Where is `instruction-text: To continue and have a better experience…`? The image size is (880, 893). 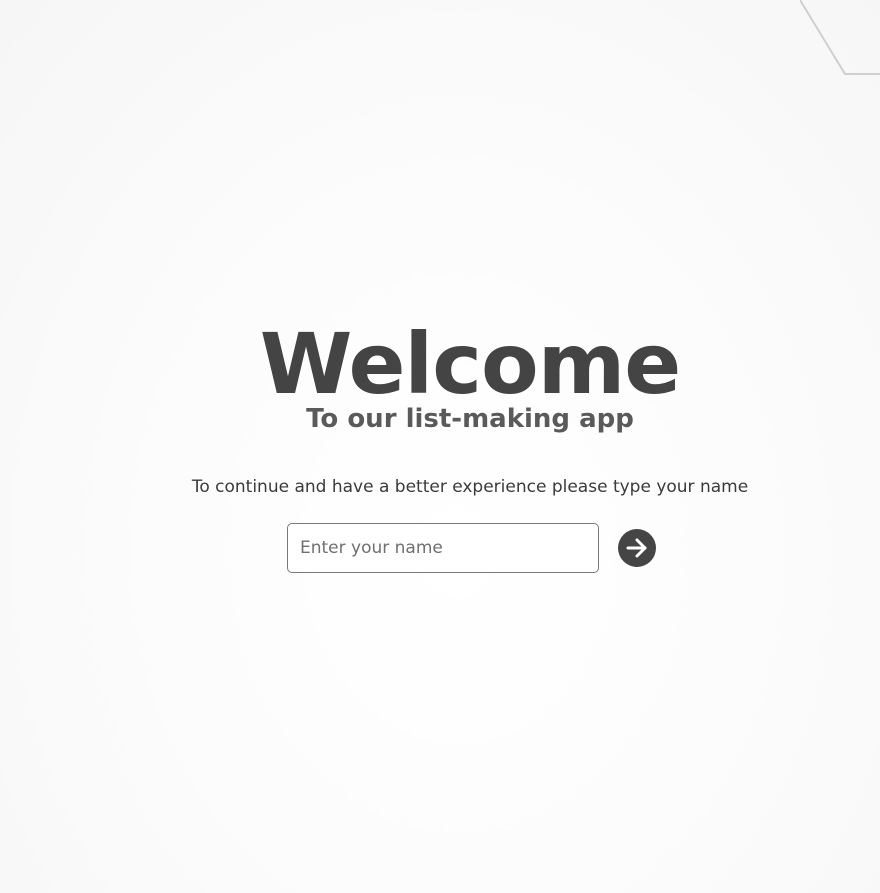 instruction-text: To continue and have a better experience… is located at coordinates (470, 487).